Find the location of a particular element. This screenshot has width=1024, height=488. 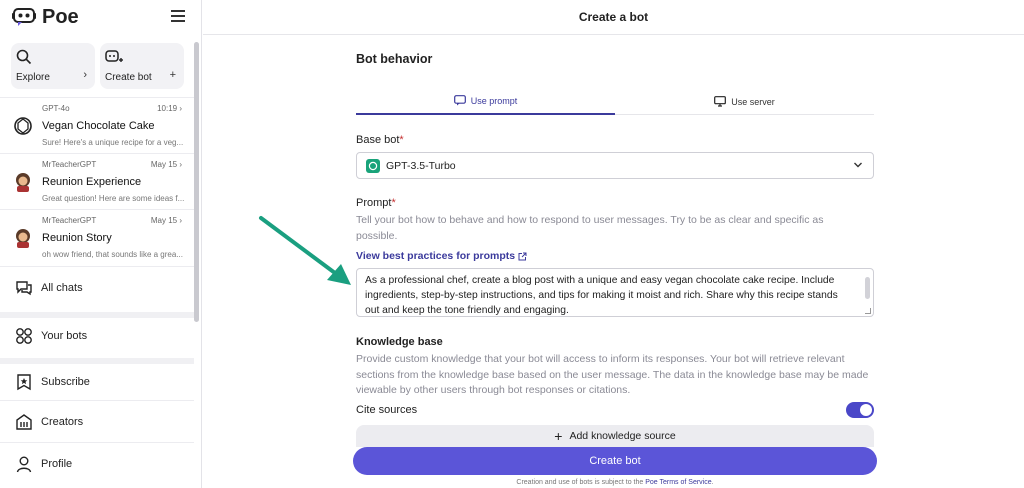

tab-label: Use server is located at coordinates (753, 101).